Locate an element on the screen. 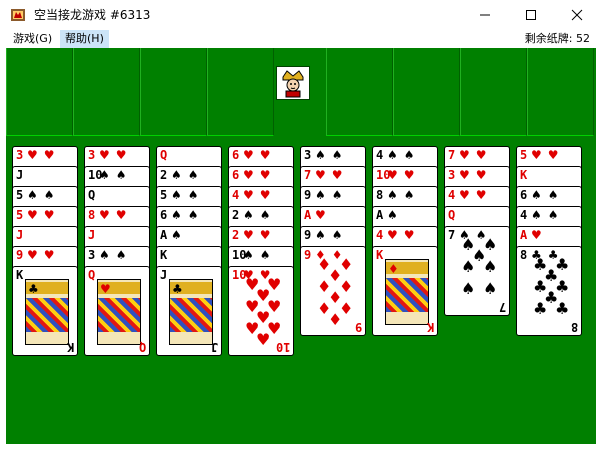 This screenshot has width=600, height=450. playing-card: 9 ♦ ♦ ♦ ♦ ♦ ♦ ♦ ♦ ♦ ♦ ♦ 9 is located at coordinates (333, 291).